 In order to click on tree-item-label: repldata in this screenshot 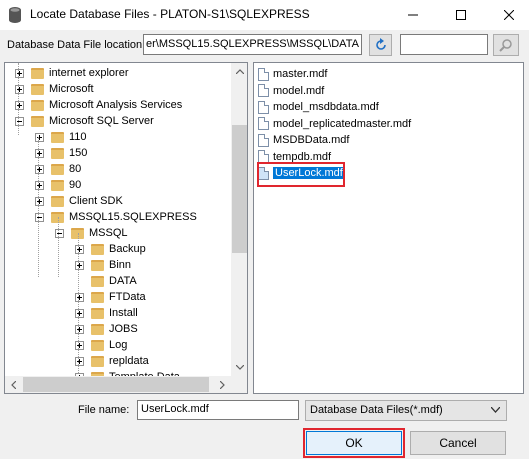, I will do `click(129, 361)`.